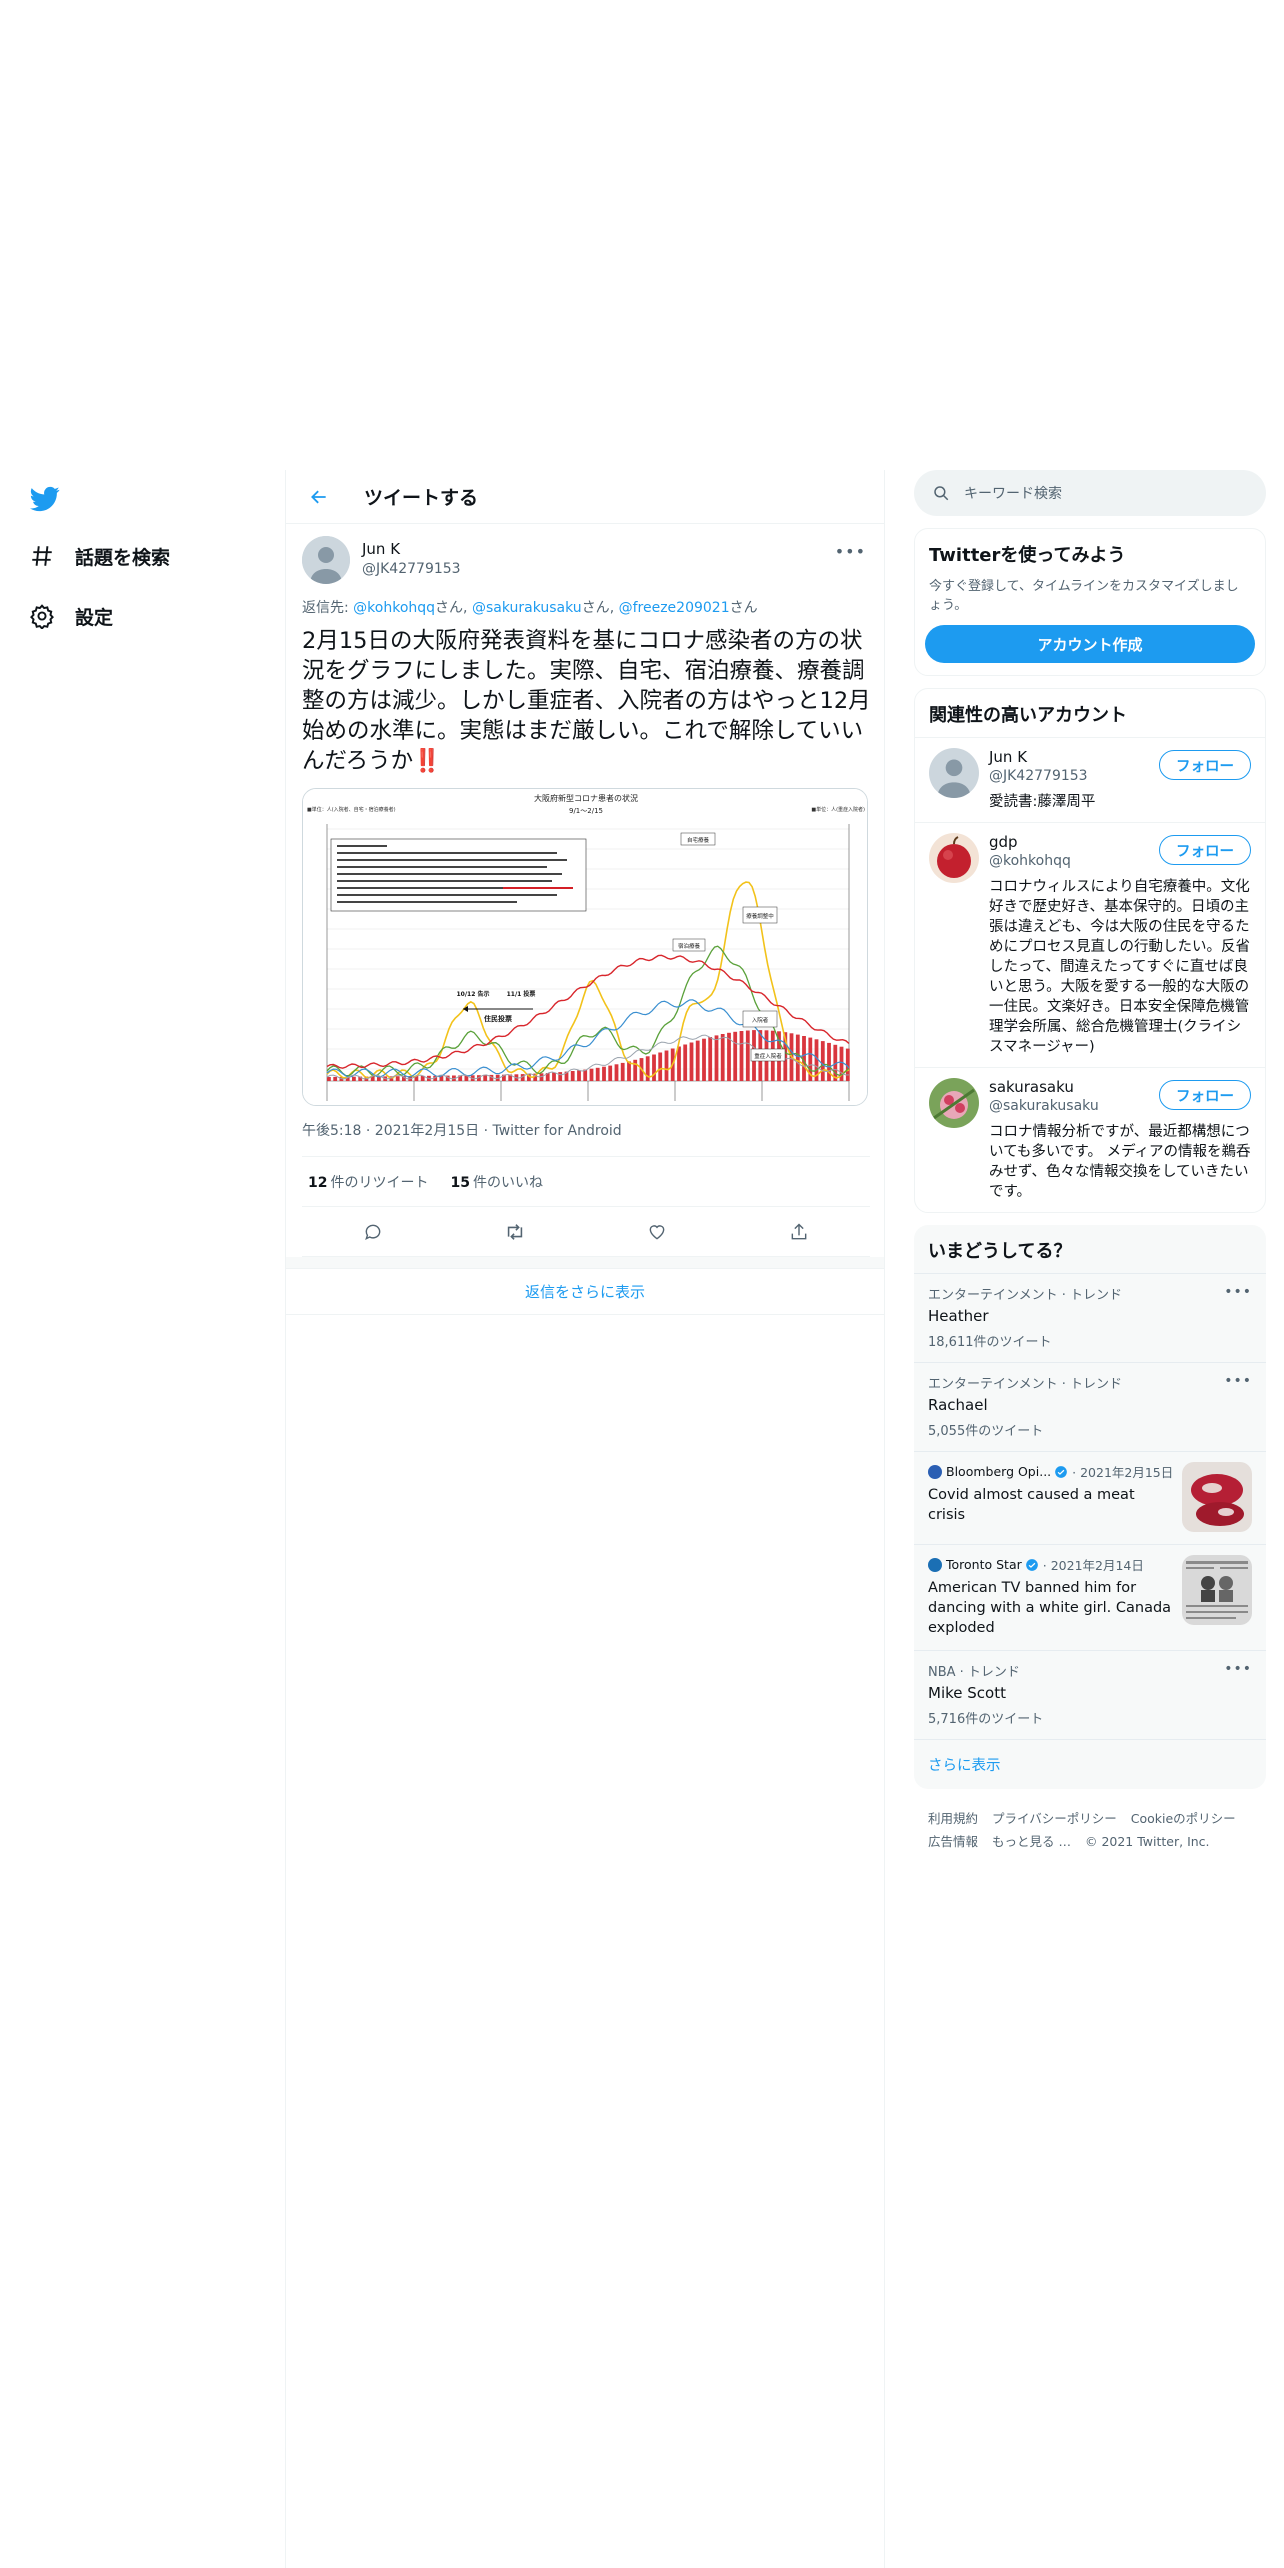  What do you see at coordinates (698, 840) in the screenshot?
I see `chart-label: 自宅療養` at bounding box center [698, 840].